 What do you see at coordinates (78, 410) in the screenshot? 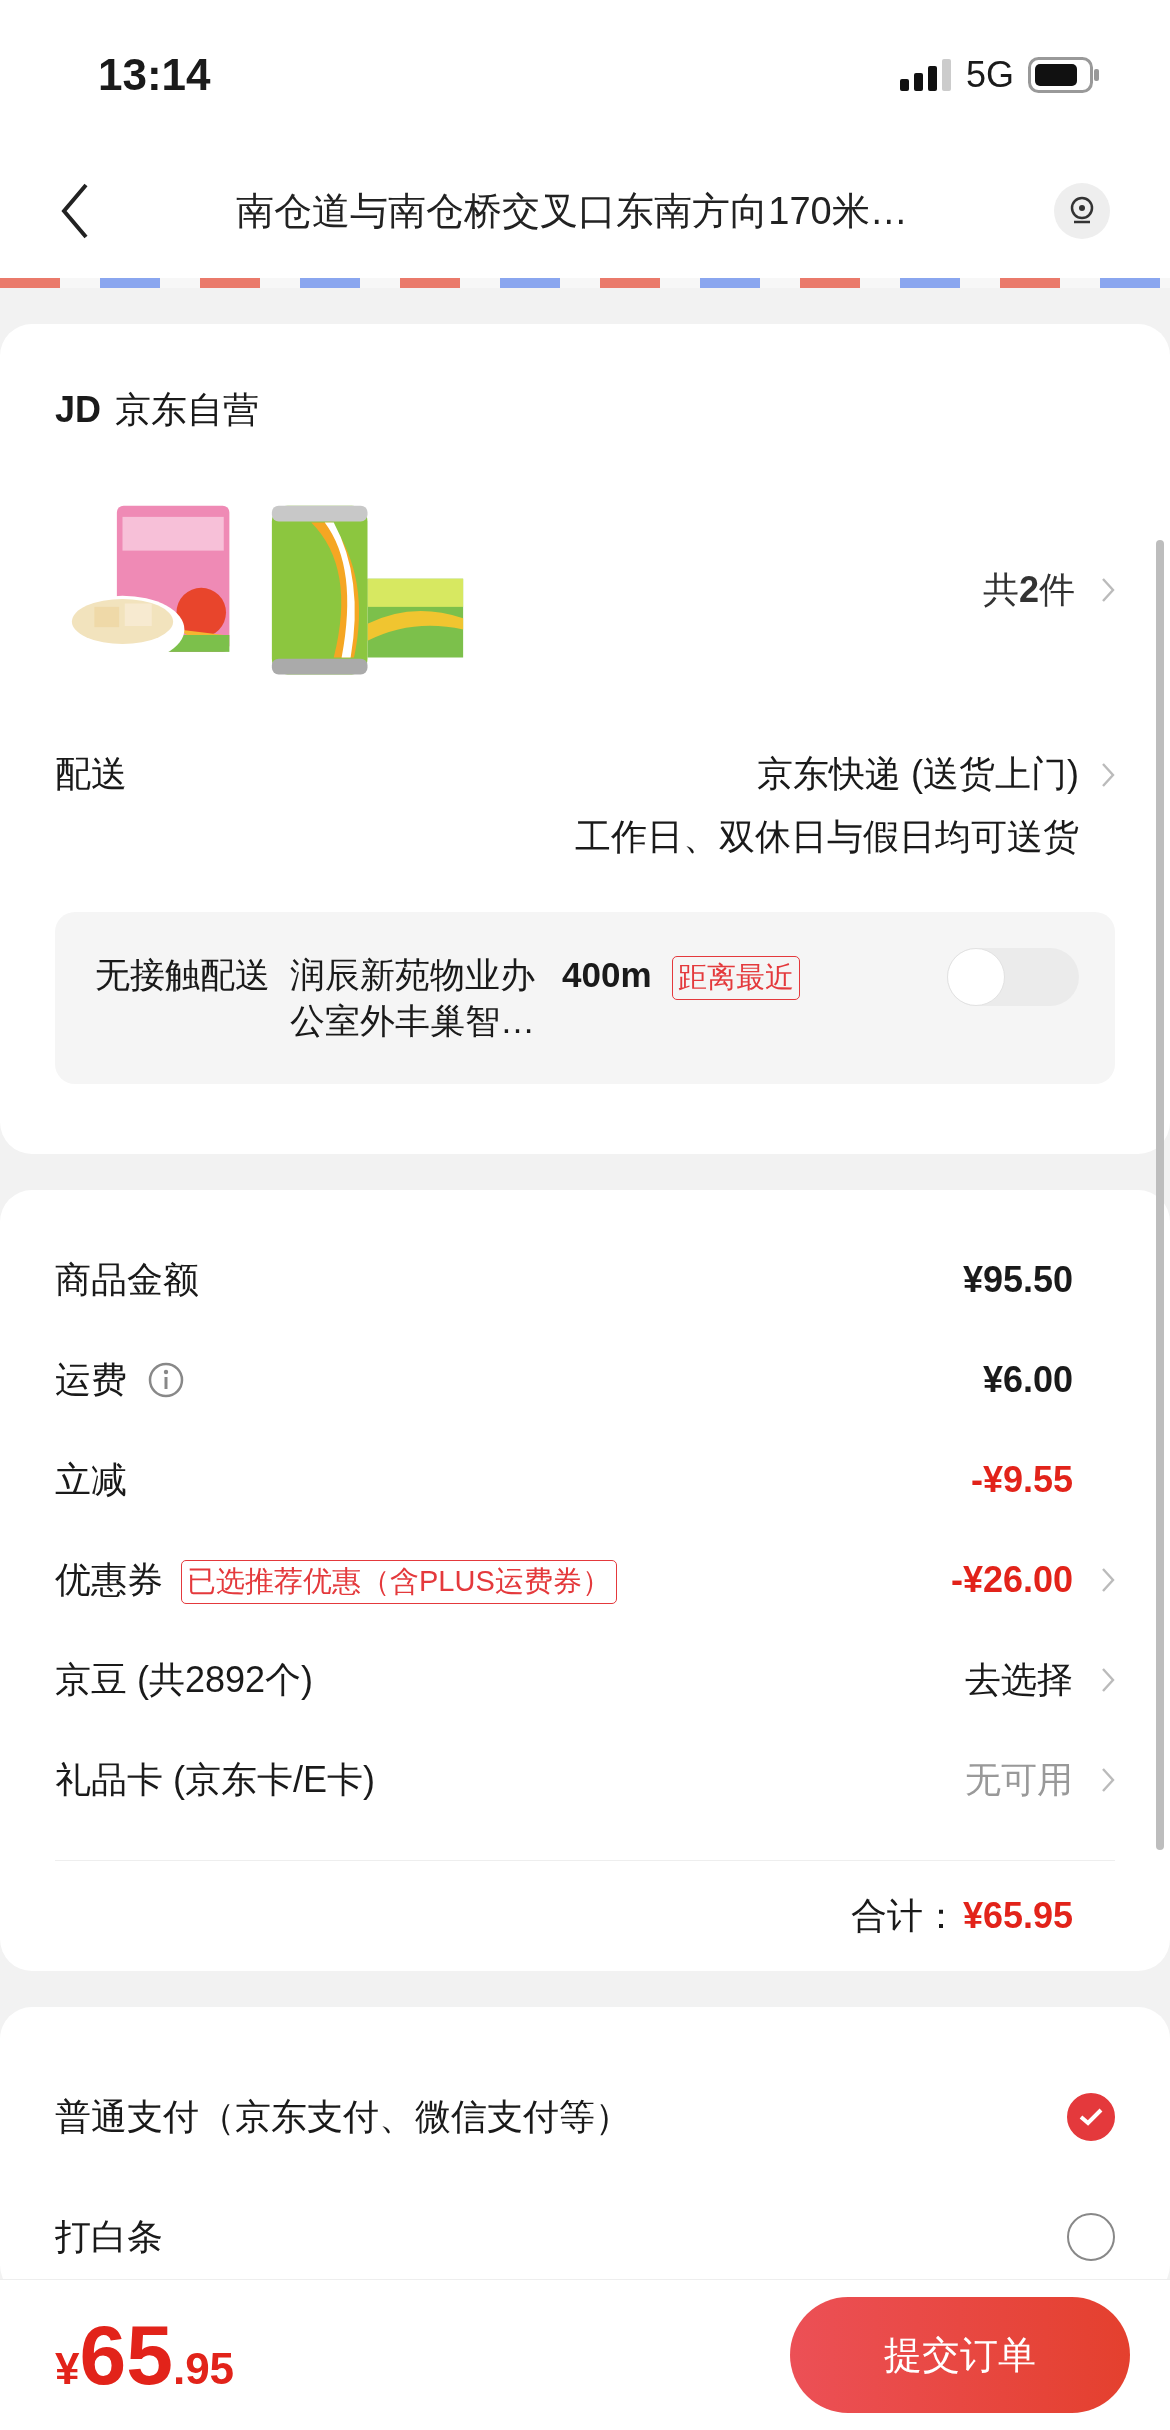
I see `shop-logo: JD` at bounding box center [78, 410].